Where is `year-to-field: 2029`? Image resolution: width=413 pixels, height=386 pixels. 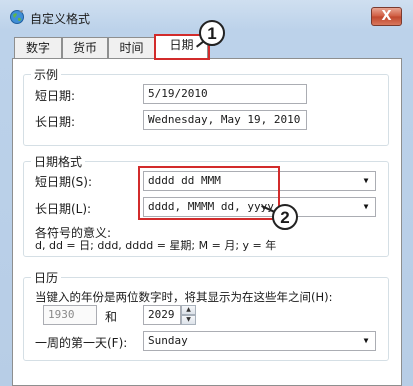 year-to-field: 2029 is located at coordinates (162, 315).